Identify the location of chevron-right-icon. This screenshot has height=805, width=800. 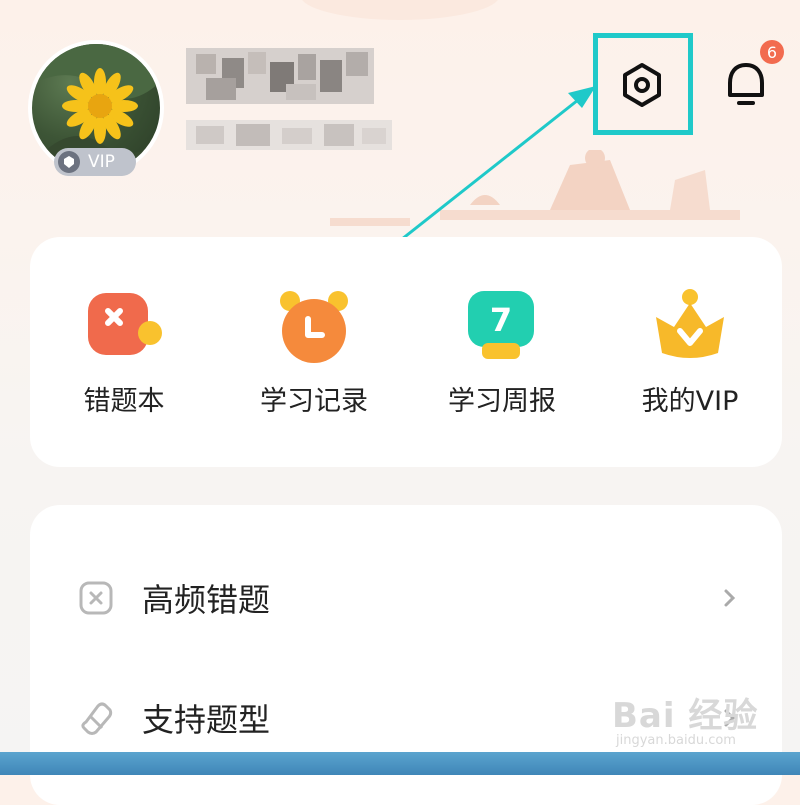
(730, 598).